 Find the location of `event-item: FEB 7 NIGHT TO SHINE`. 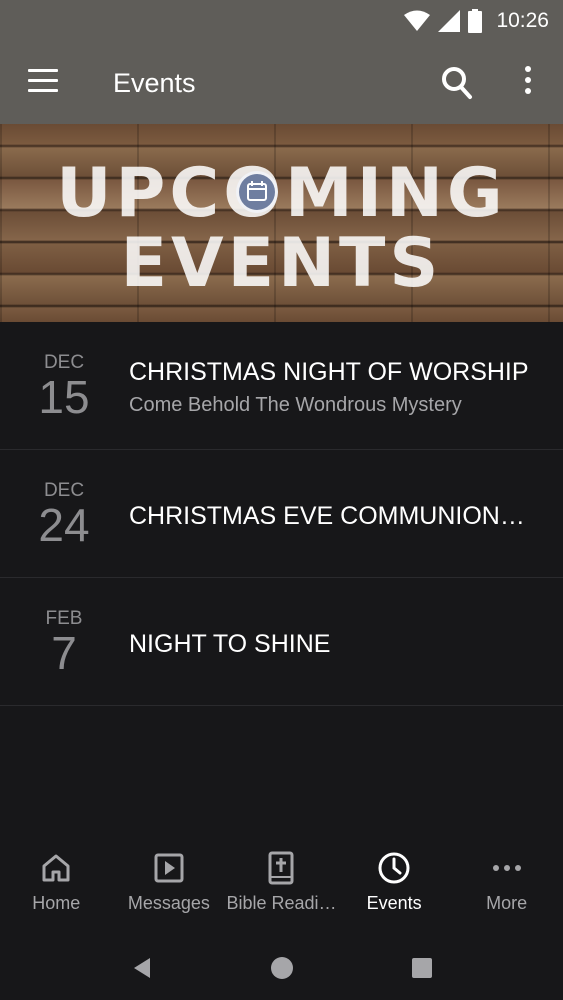

event-item: FEB 7 NIGHT TO SHINE is located at coordinates (281, 642).